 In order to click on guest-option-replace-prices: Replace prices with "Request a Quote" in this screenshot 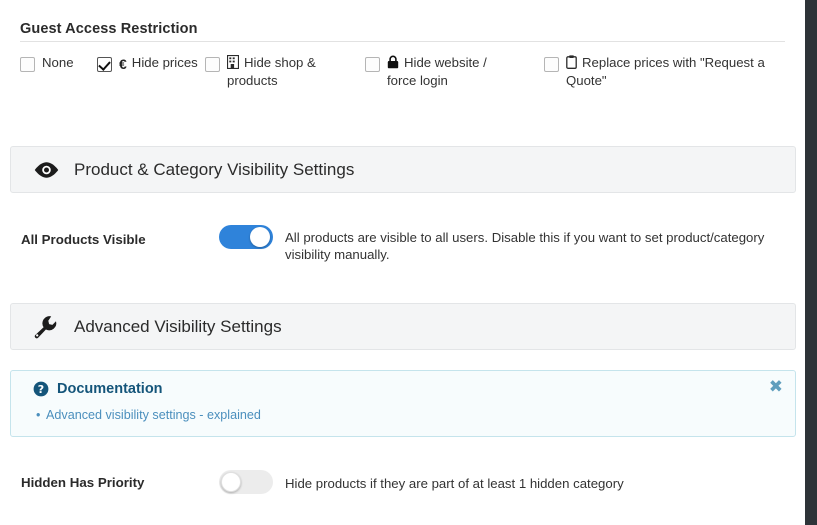, I will do `click(667, 69)`.